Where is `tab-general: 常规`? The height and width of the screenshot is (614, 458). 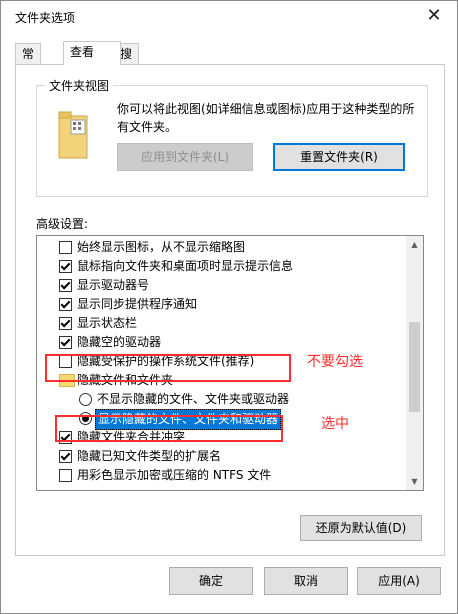
tab-general: 常规 is located at coordinates (28, 62).